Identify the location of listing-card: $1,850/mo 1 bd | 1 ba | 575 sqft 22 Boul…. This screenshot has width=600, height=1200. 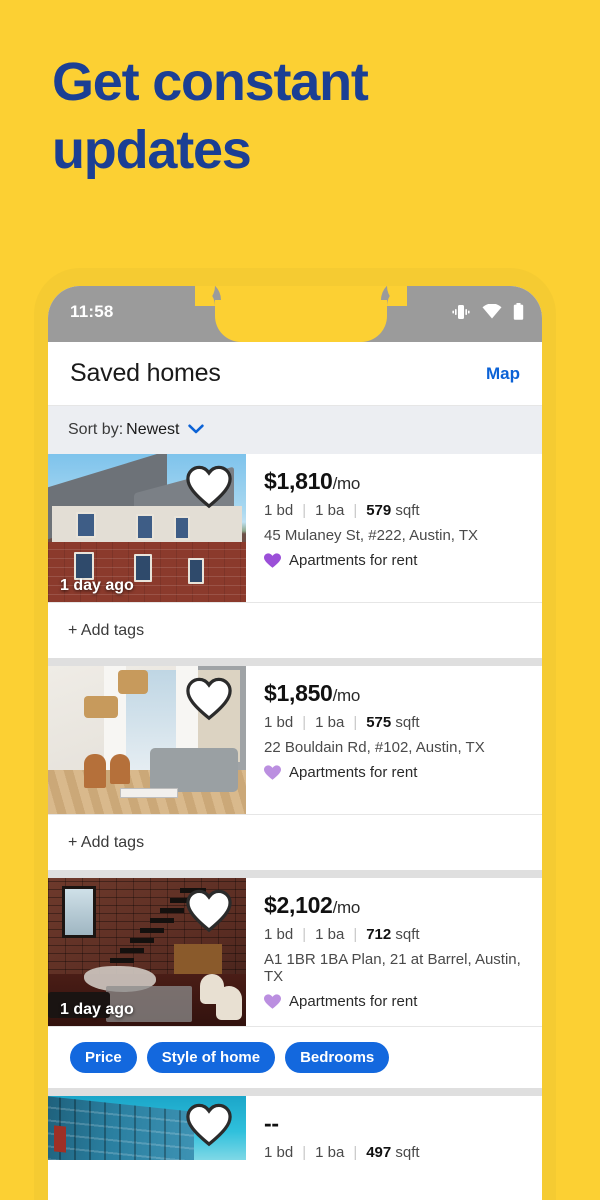
(295, 768).